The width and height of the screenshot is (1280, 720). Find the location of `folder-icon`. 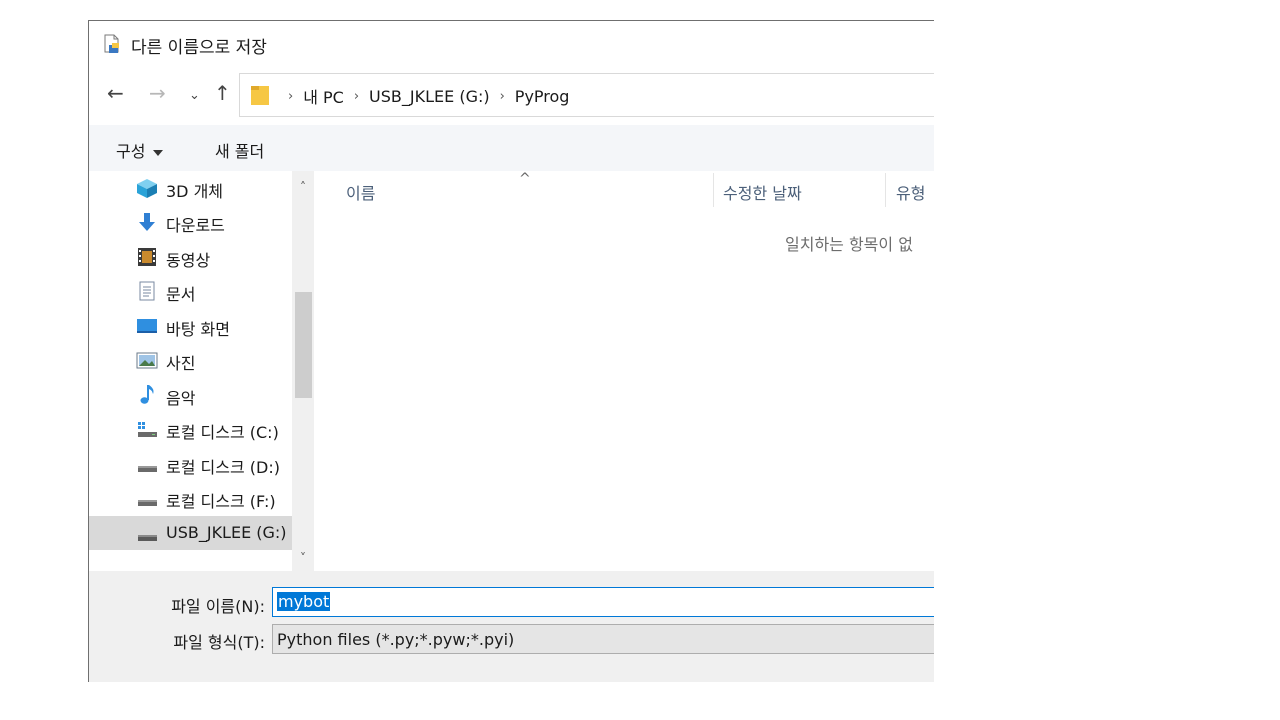

folder-icon is located at coordinates (260, 95).